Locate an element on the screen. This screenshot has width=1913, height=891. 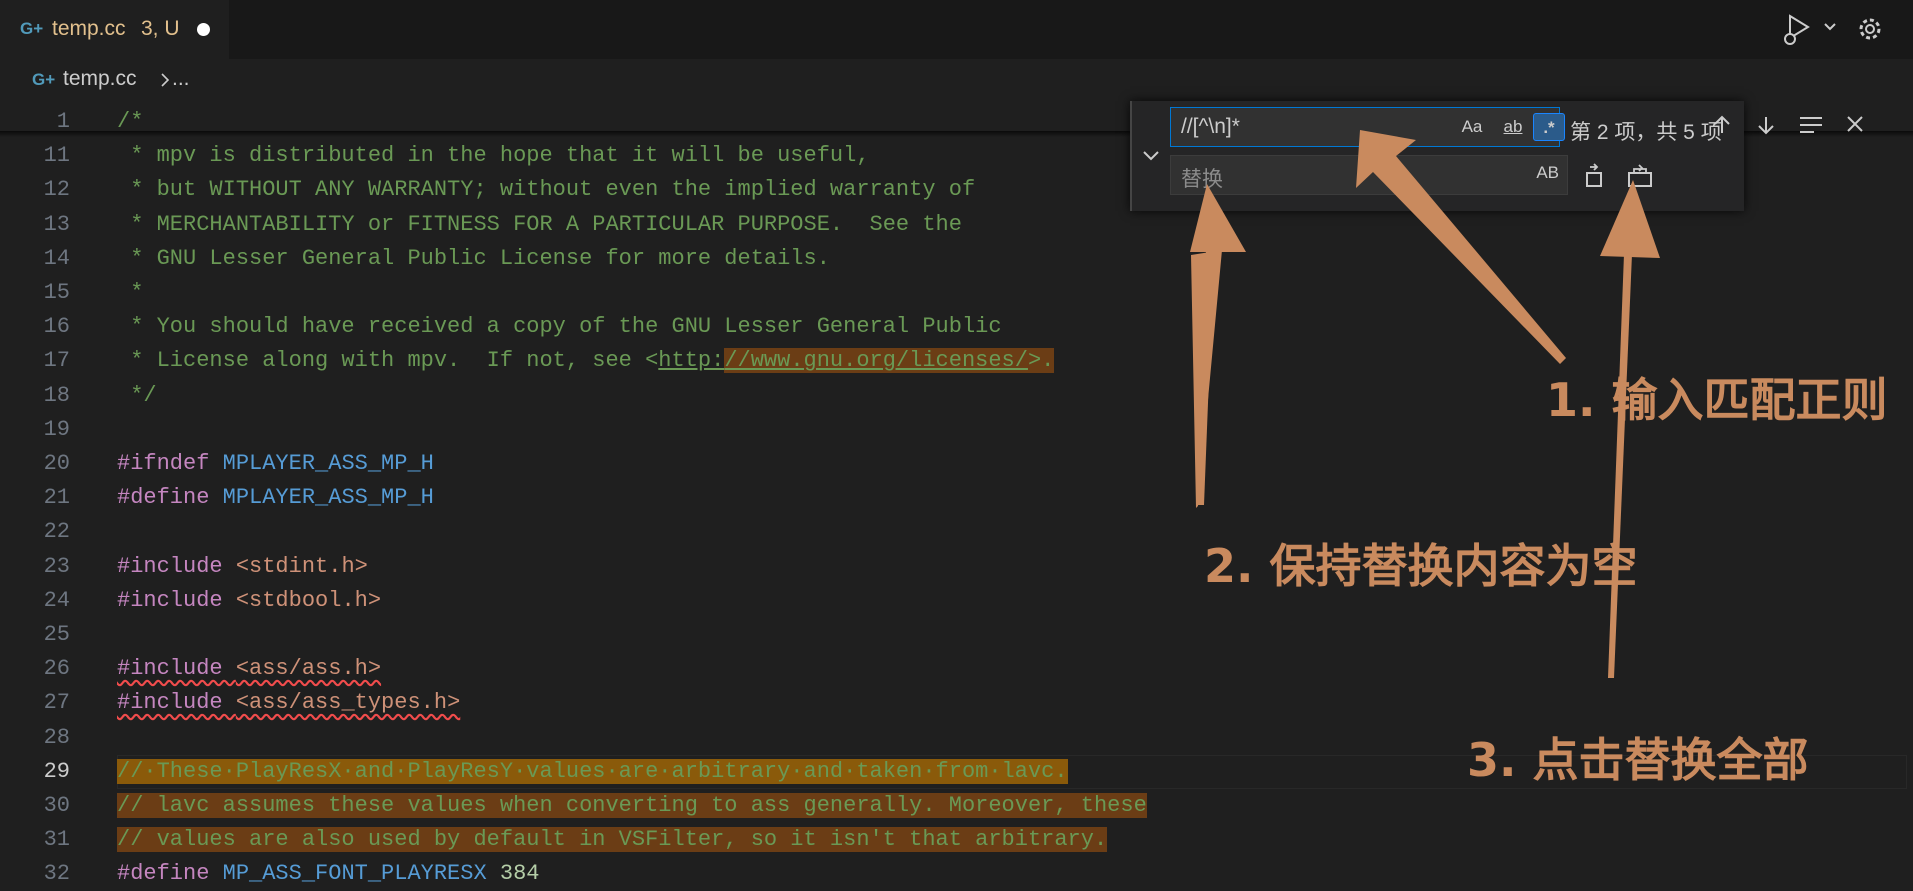
line-number: 27 is located at coordinates (56, 703).